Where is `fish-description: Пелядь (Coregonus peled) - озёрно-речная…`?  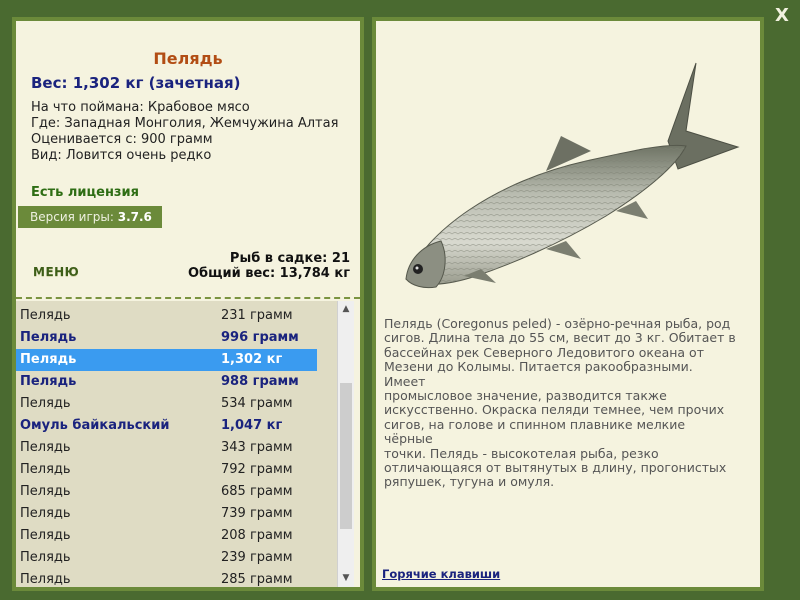
fish-description: Пелядь (Coregonus peled) - озёрно-речная… is located at coordinates (560, 403).